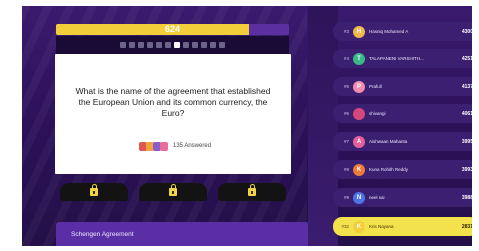 Image resolution: width=479 pixels, height=251 pixels. Describe the element at coordinates (381, 226) in the screenshot. I see `leaderboard-player-name: Kris Nayana` at that location.